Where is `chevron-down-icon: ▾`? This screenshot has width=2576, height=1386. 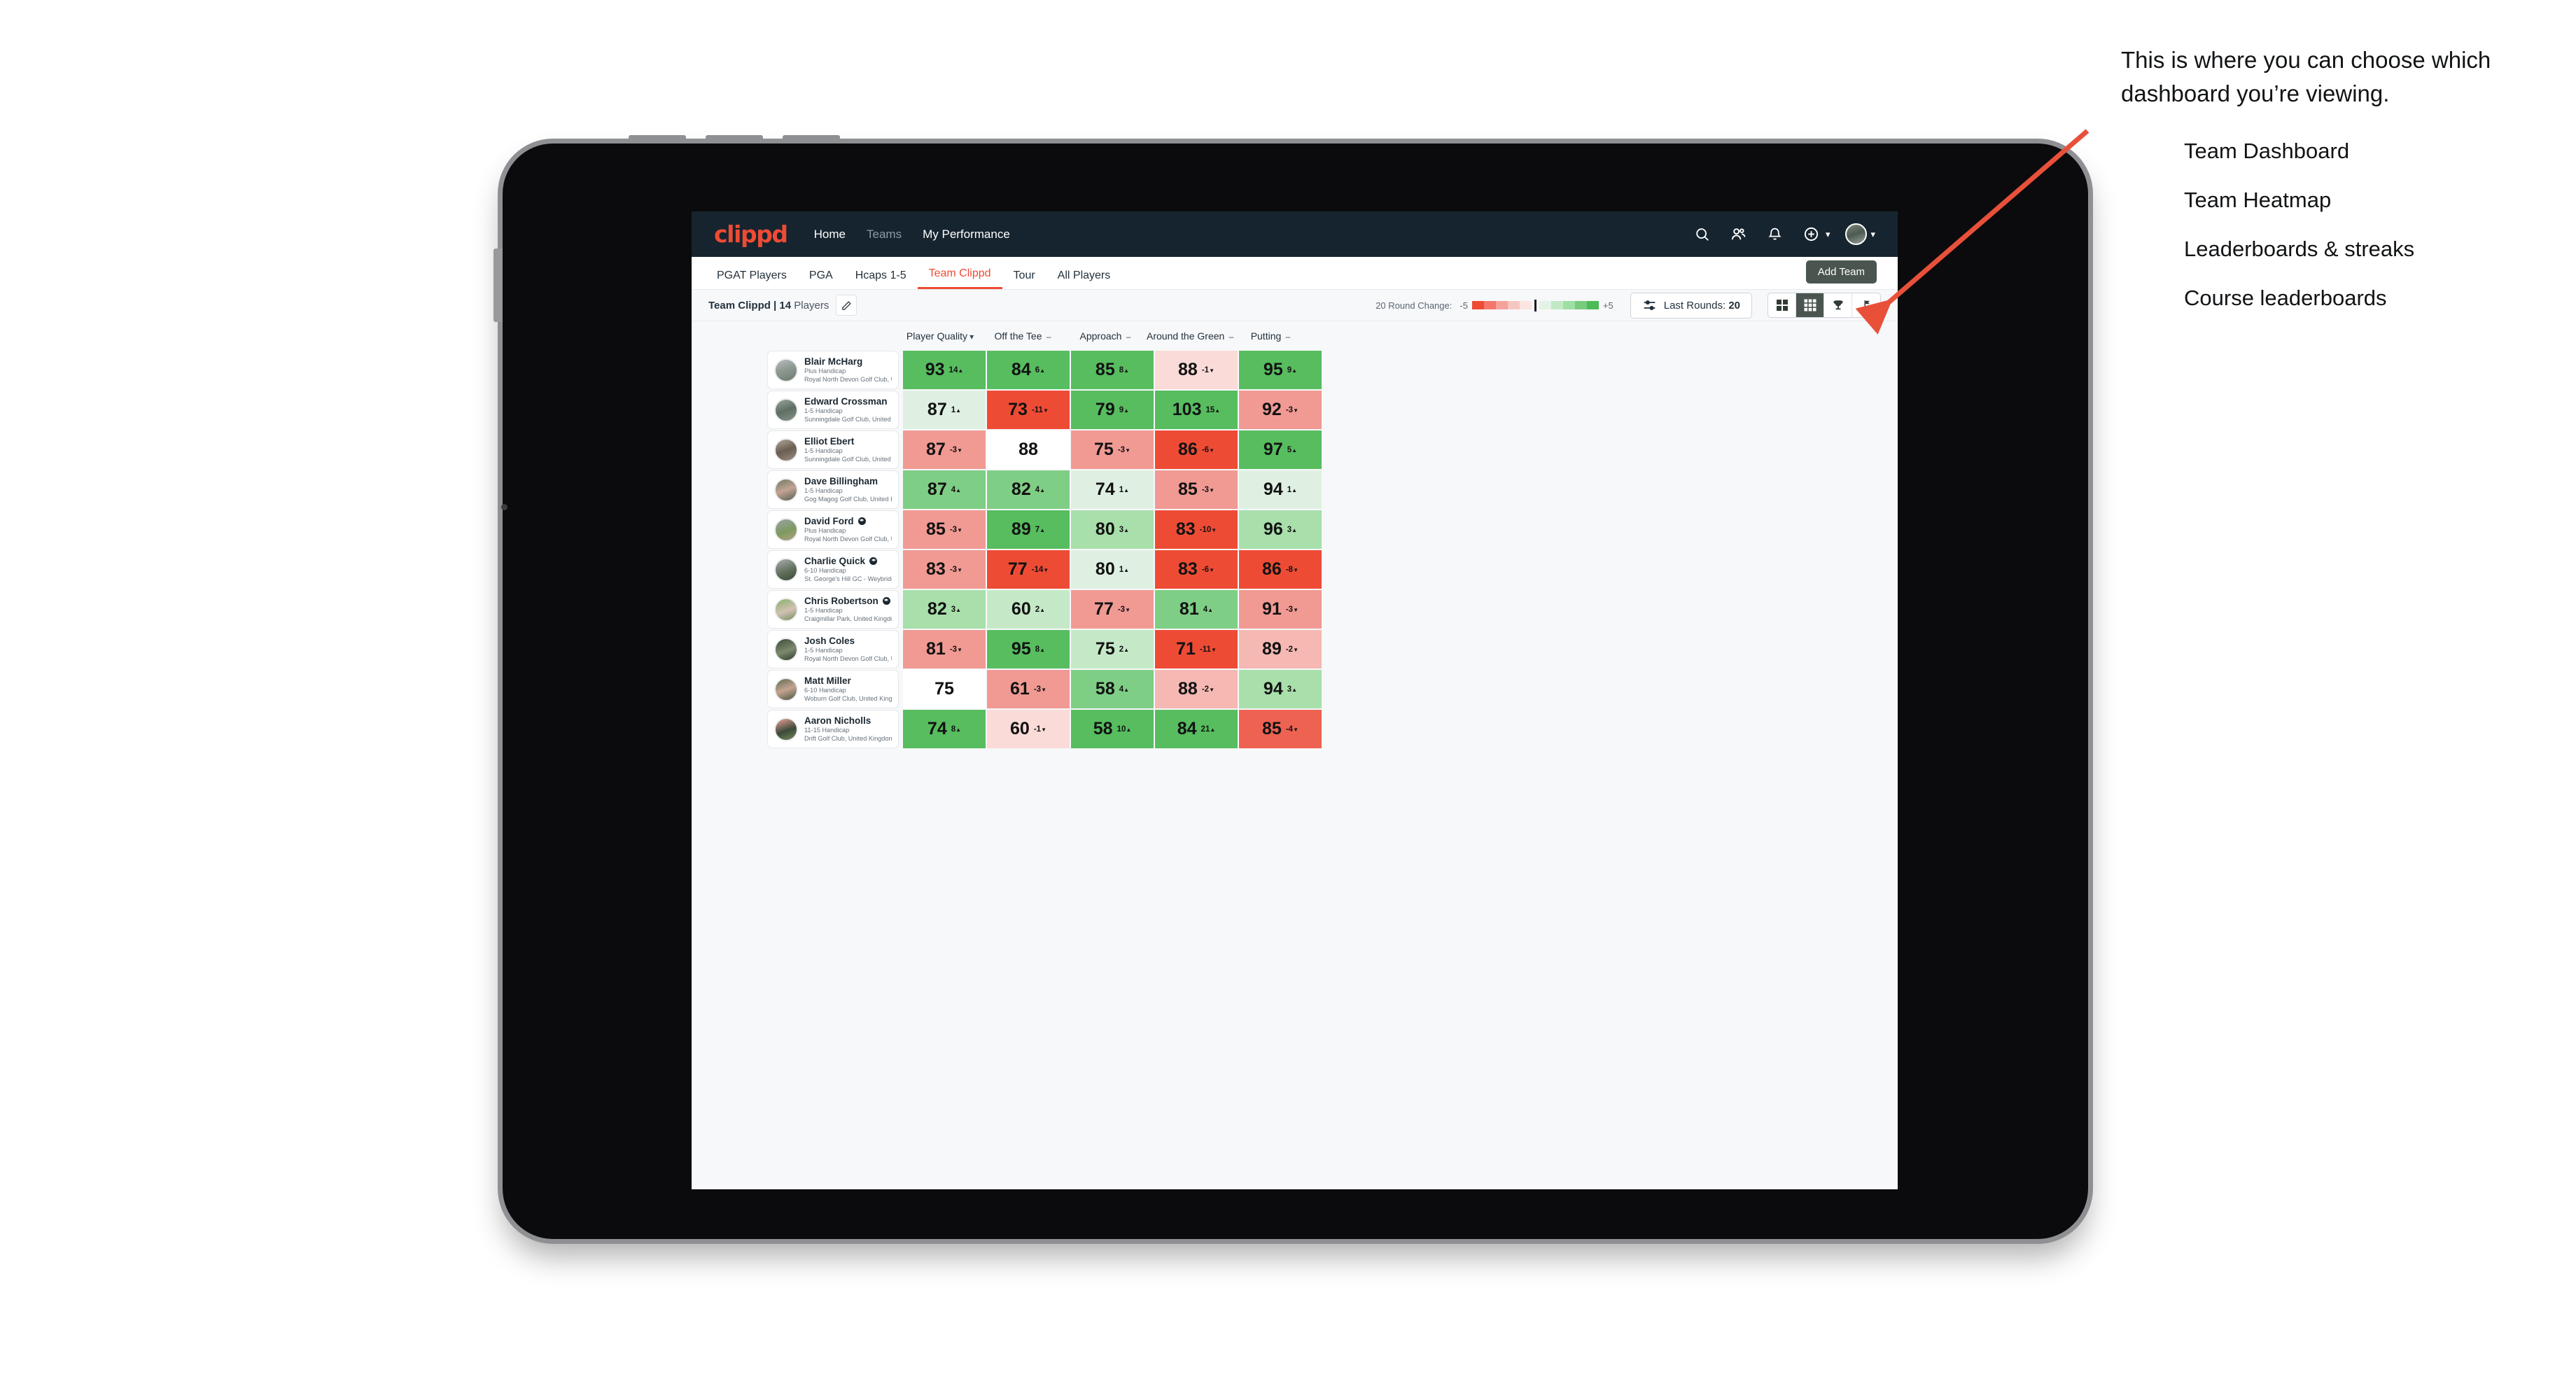
chevron-down-icon: ▾ is located at coordinates (971, 337).